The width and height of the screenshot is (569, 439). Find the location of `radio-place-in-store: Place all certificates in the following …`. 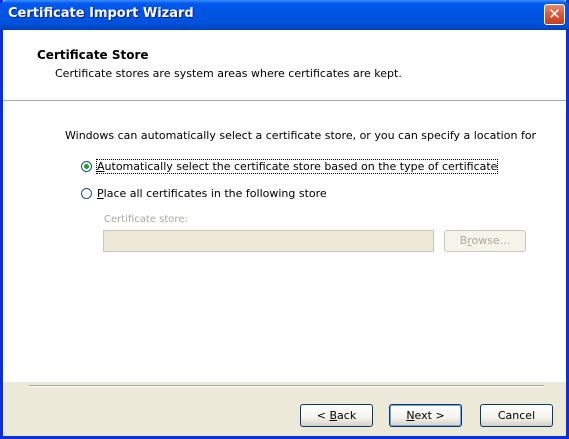

radio-place-in-store: Place all certificates in the following … is located at coordinates (204, 193).